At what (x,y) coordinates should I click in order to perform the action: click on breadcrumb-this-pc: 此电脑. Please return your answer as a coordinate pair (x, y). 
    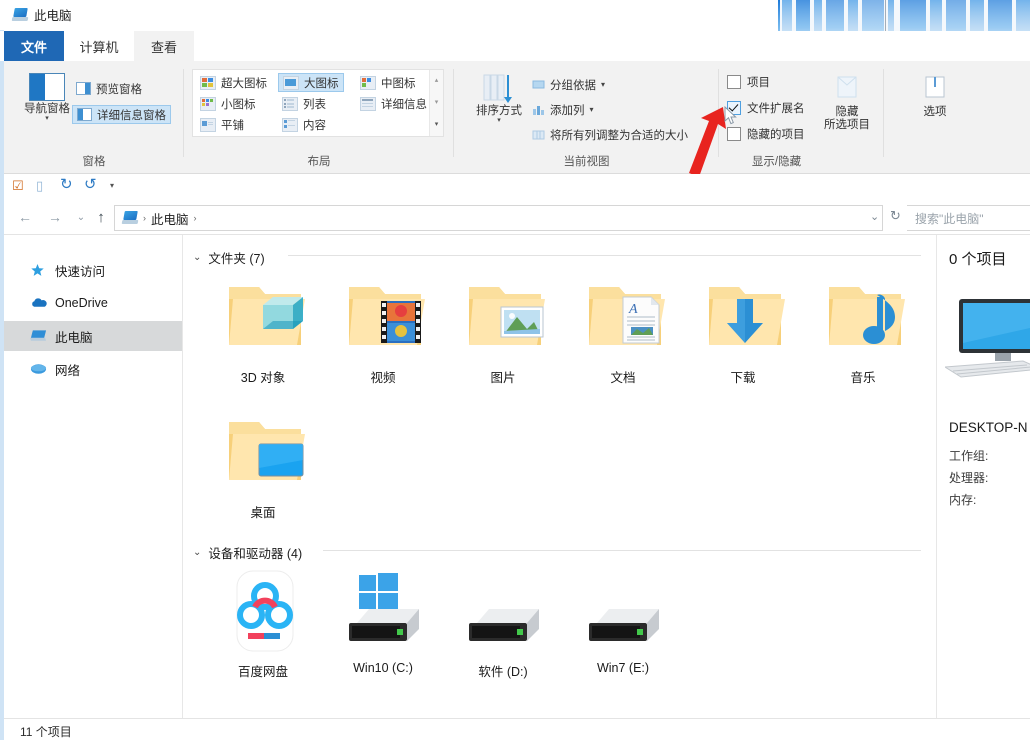
    Looking at the image, I should click on (170, 218).